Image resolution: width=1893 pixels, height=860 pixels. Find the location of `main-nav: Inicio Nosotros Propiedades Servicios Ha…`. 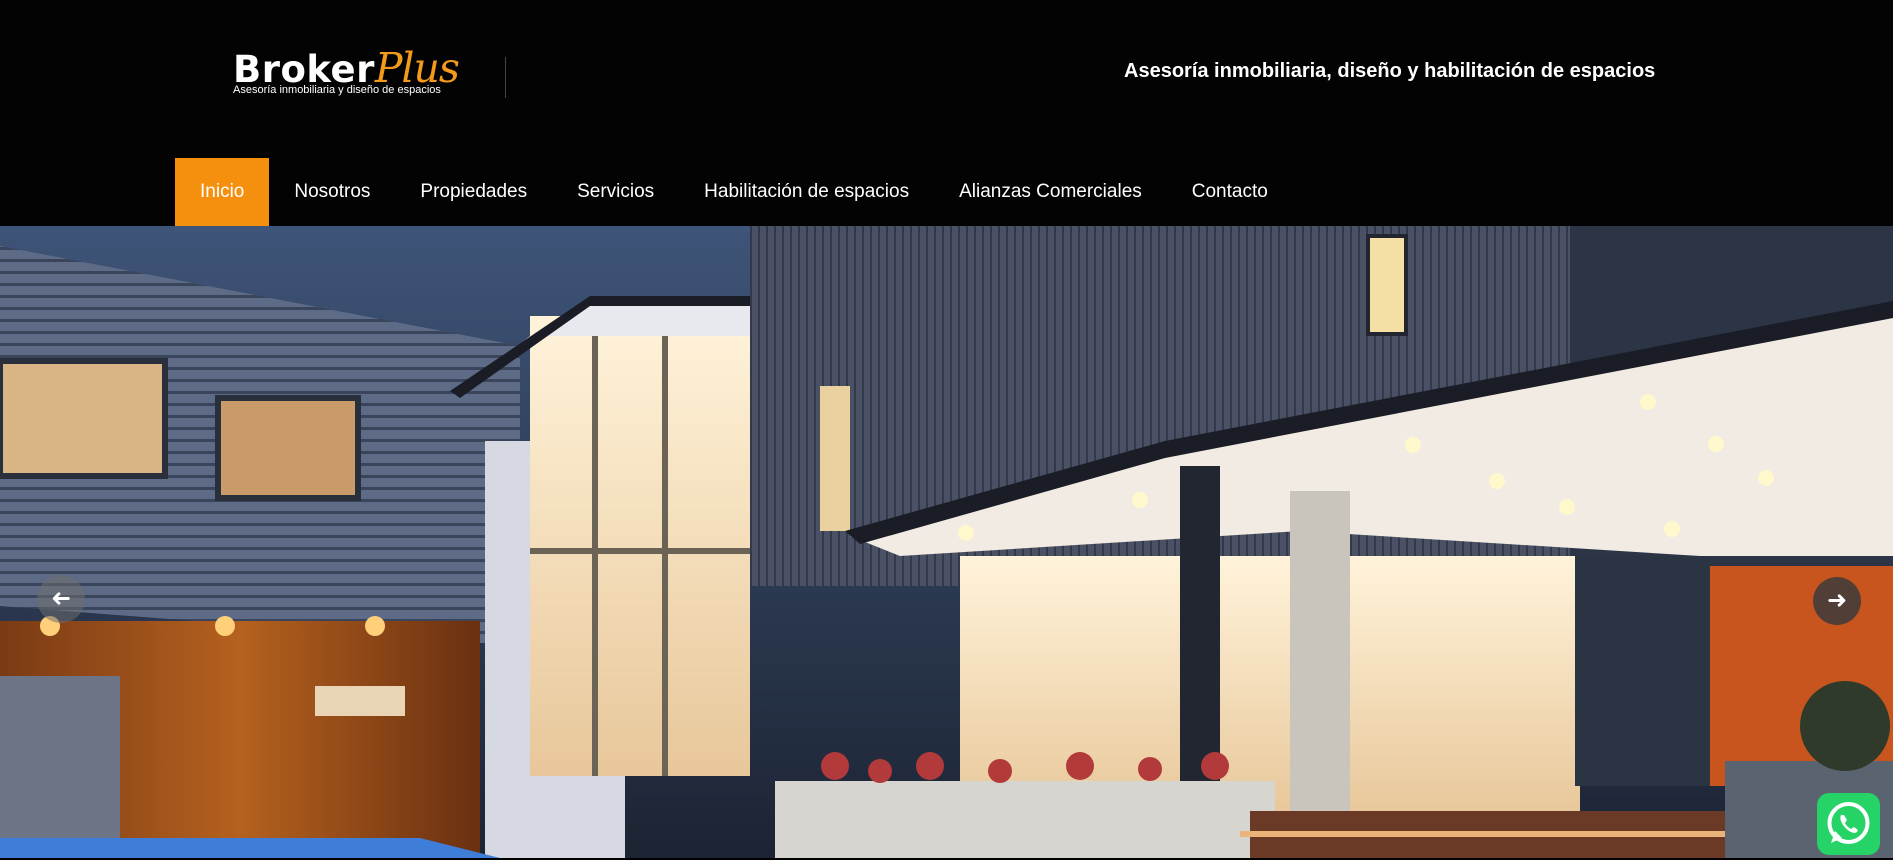

main-nav: Inicio Nosotros Propiedades Servicios Ha… is located at coordinates (734, 192).